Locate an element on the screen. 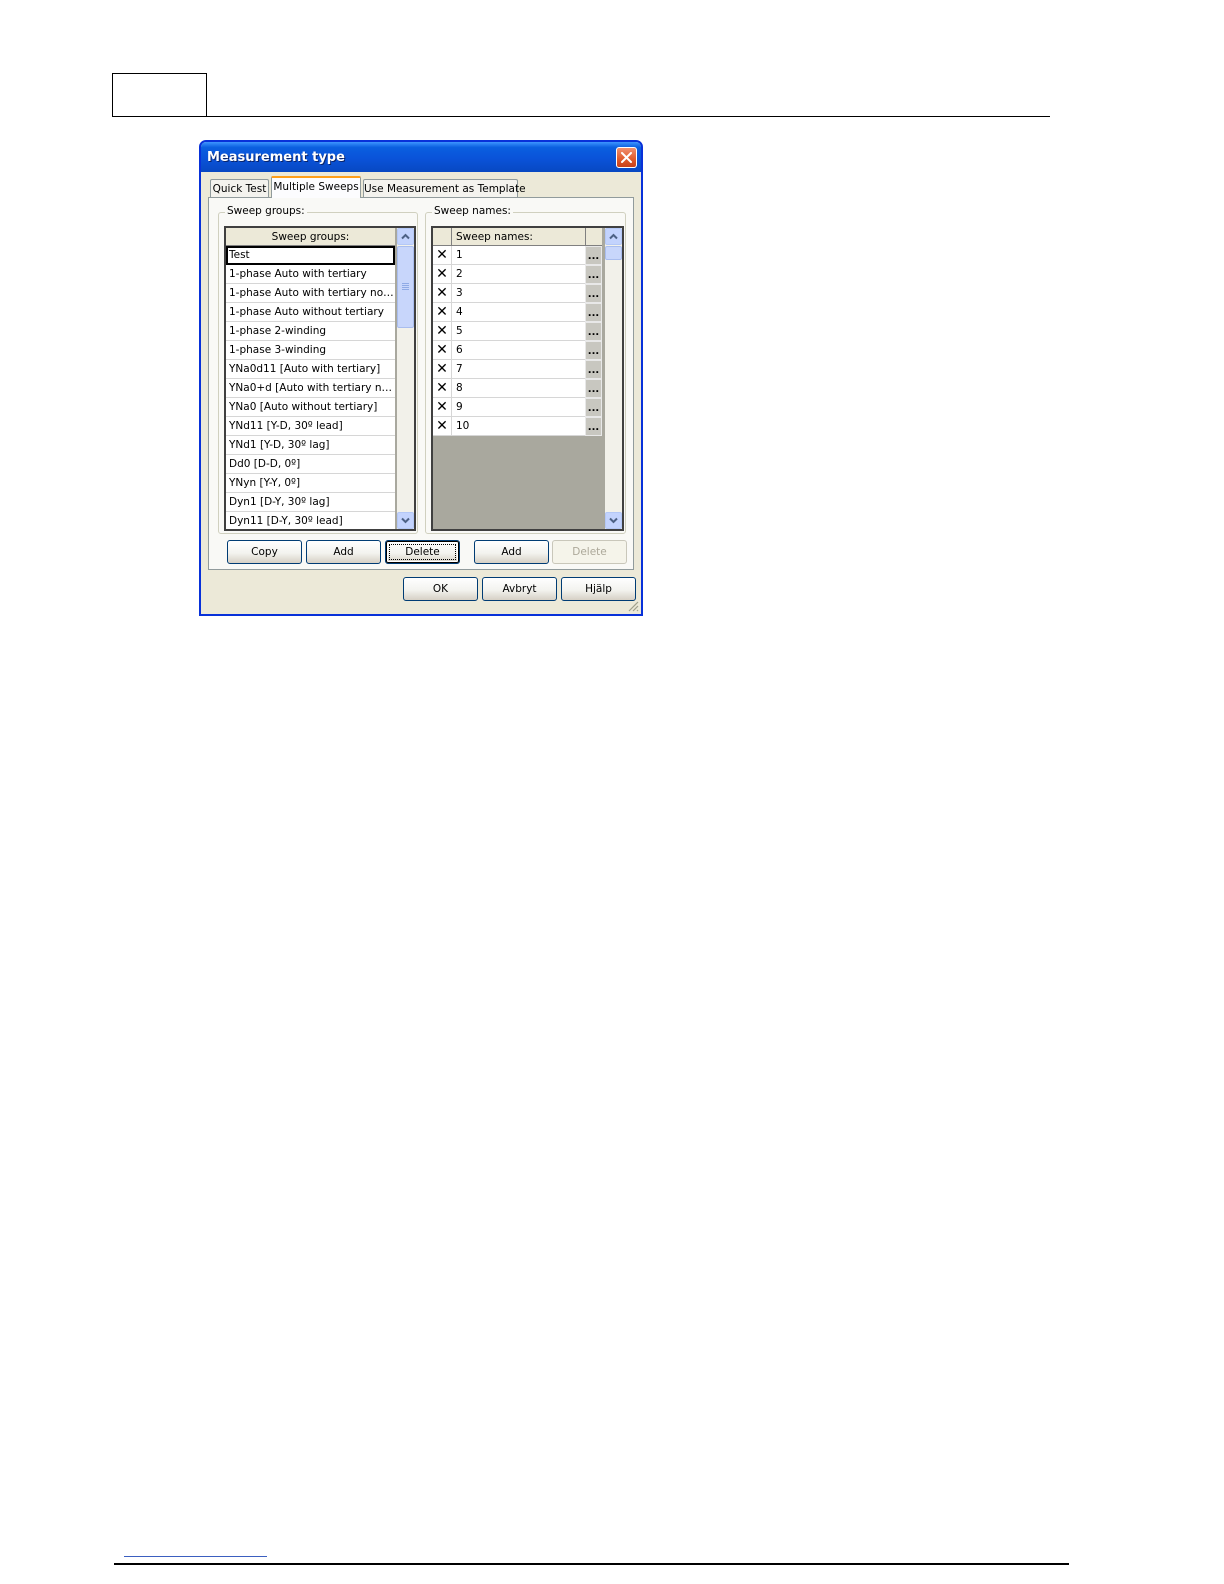 This screenshot has width=1224, height=1584. sweep-name-row: 8 is located at coordinates (518, 388).